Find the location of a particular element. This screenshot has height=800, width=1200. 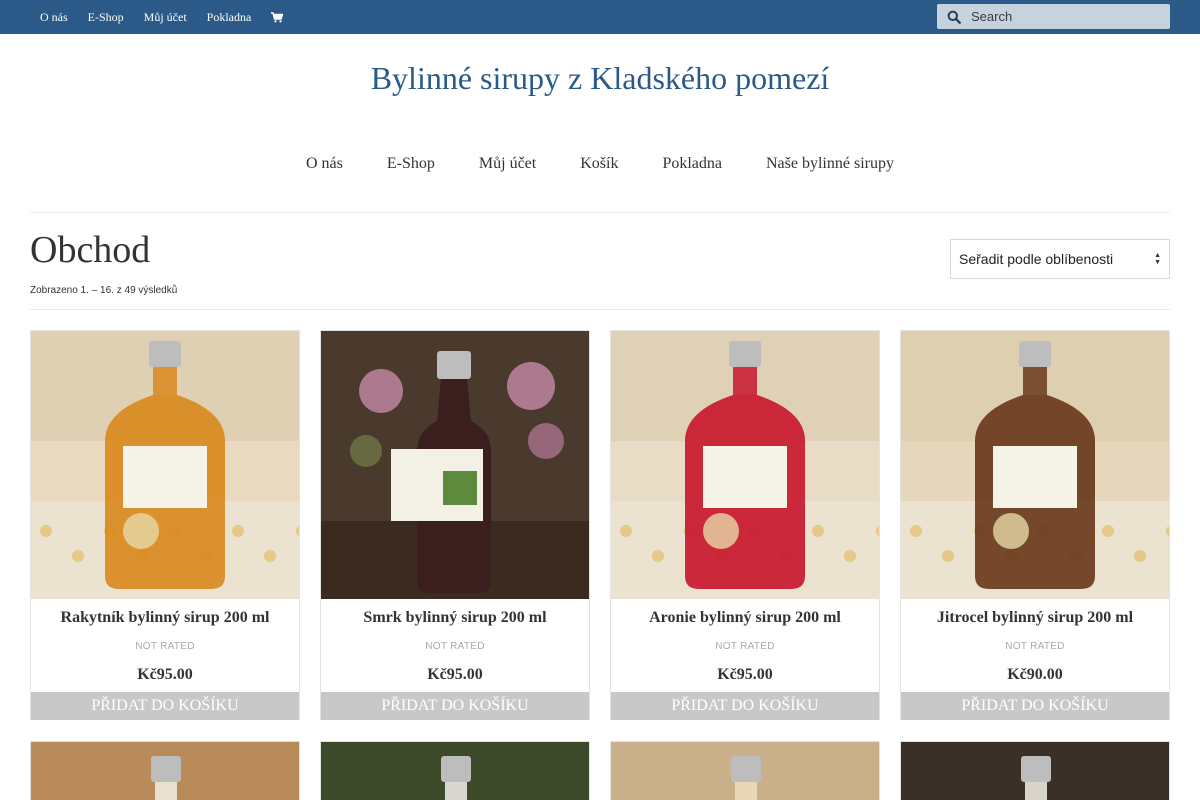

main-nav-o-nas: O nás is located at coordinates (324, 164).